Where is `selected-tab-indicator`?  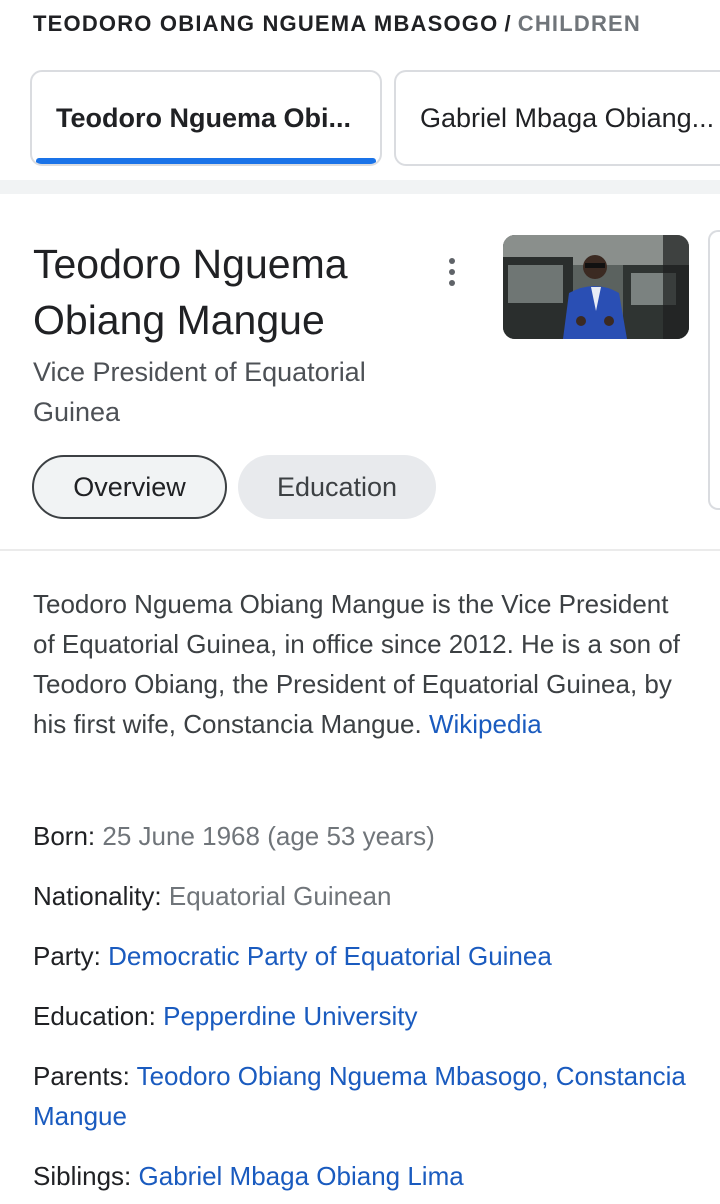 selected-tab-indicator is located at coordinates (206, 161).